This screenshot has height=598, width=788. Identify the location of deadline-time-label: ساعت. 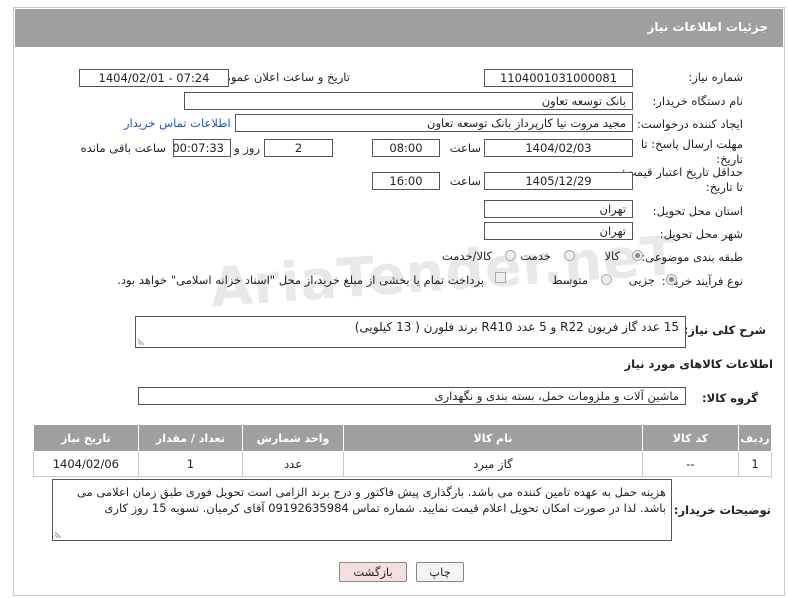
(465, 148).